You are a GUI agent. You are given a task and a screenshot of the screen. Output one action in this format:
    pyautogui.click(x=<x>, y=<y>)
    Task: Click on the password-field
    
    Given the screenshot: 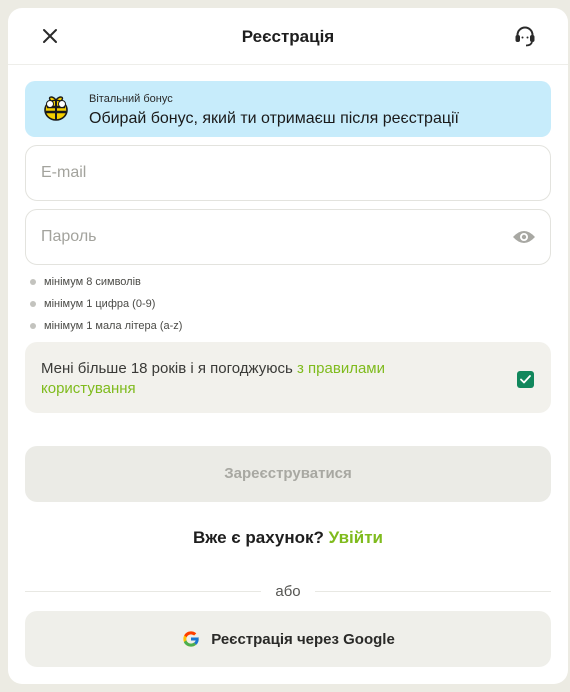 What is the action you would take?
    pyautogui.click(x=288, y=237)
    